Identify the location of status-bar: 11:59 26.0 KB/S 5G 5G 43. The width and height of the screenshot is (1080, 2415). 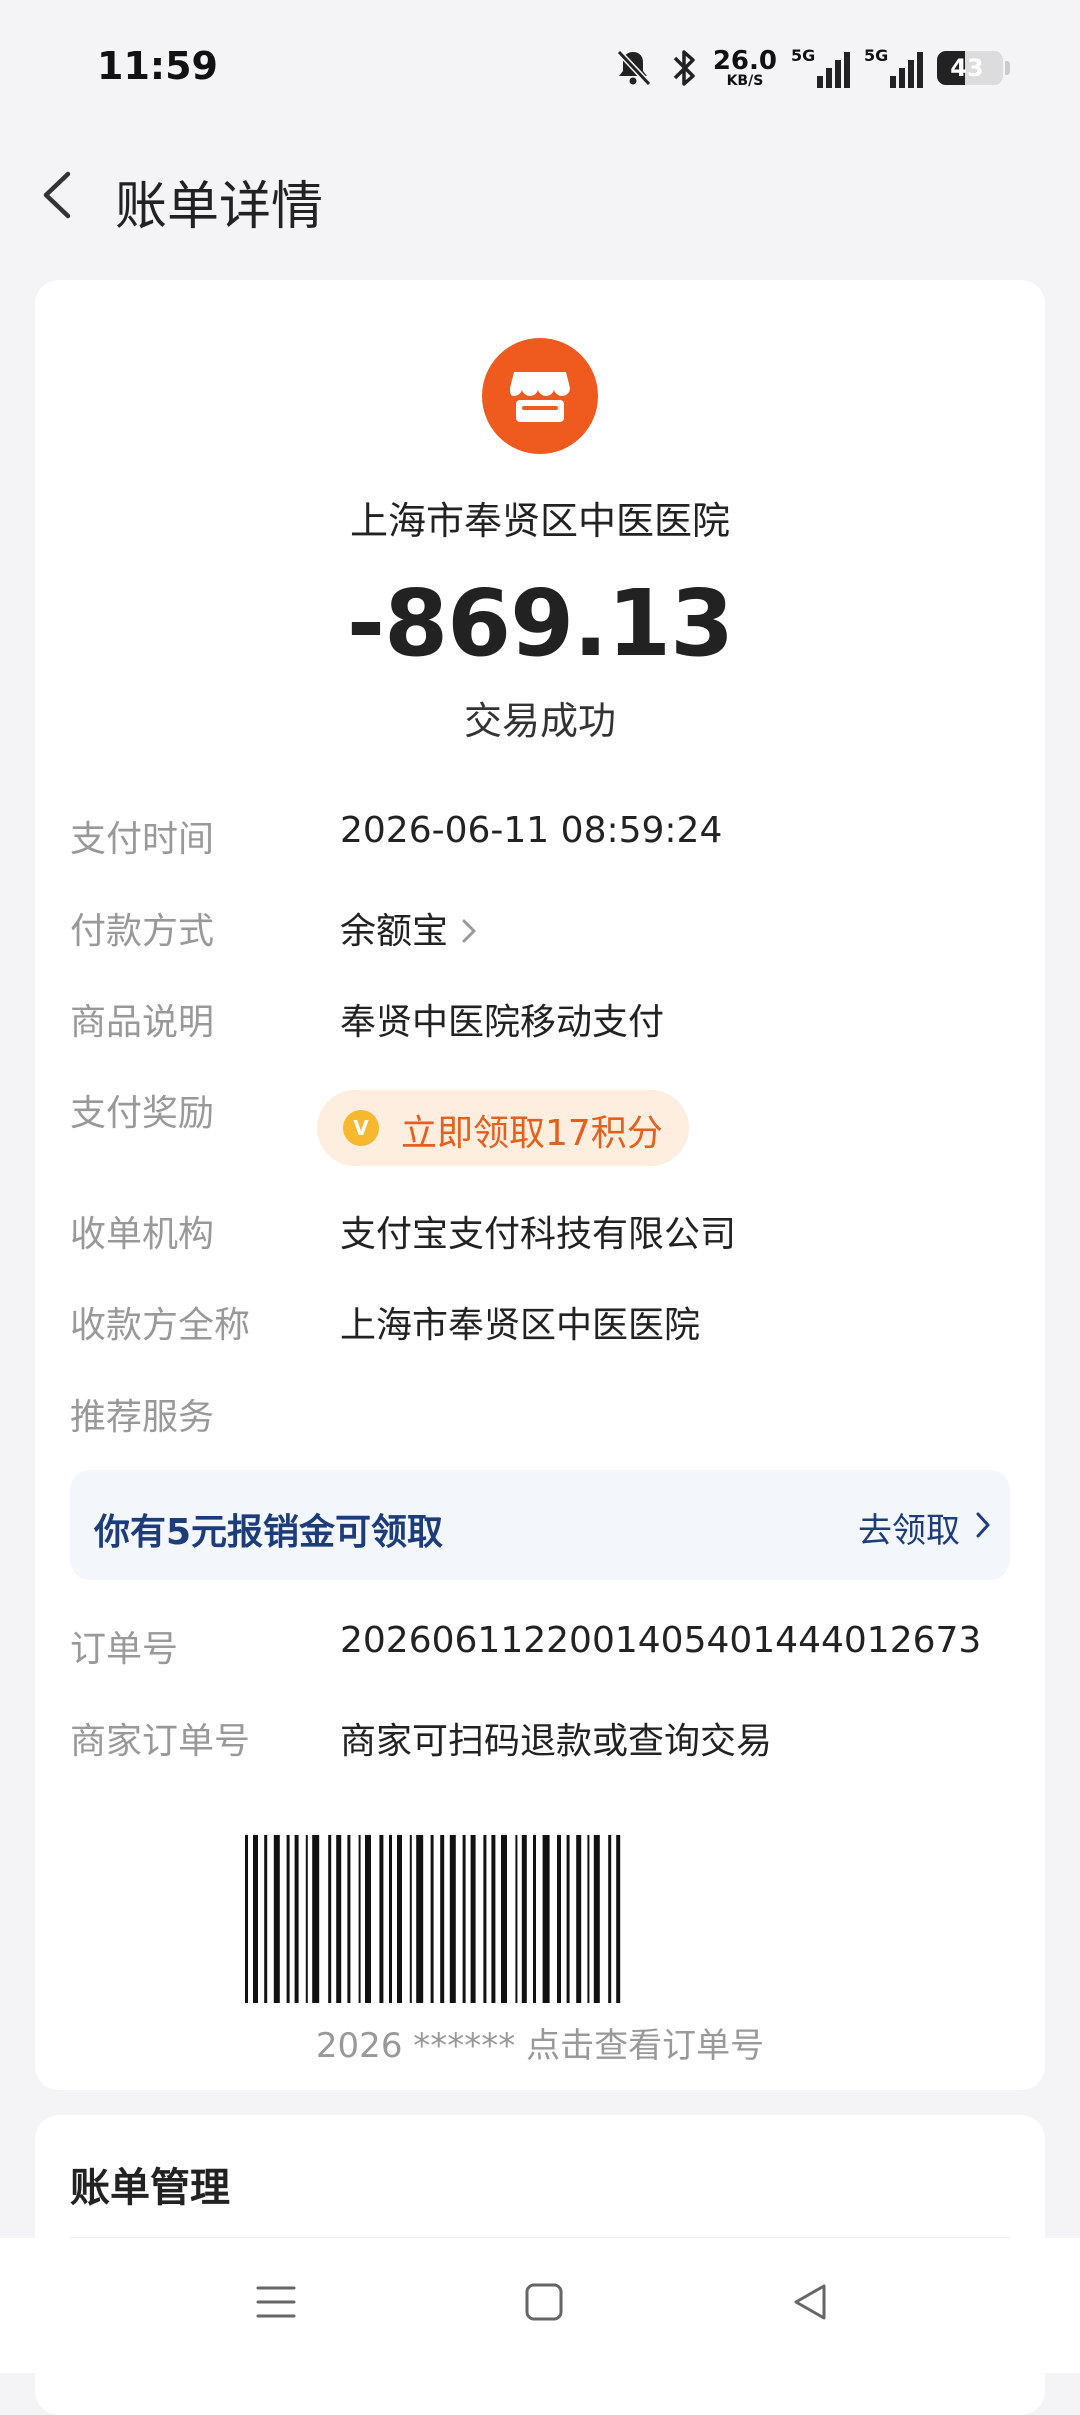
(540, 70).